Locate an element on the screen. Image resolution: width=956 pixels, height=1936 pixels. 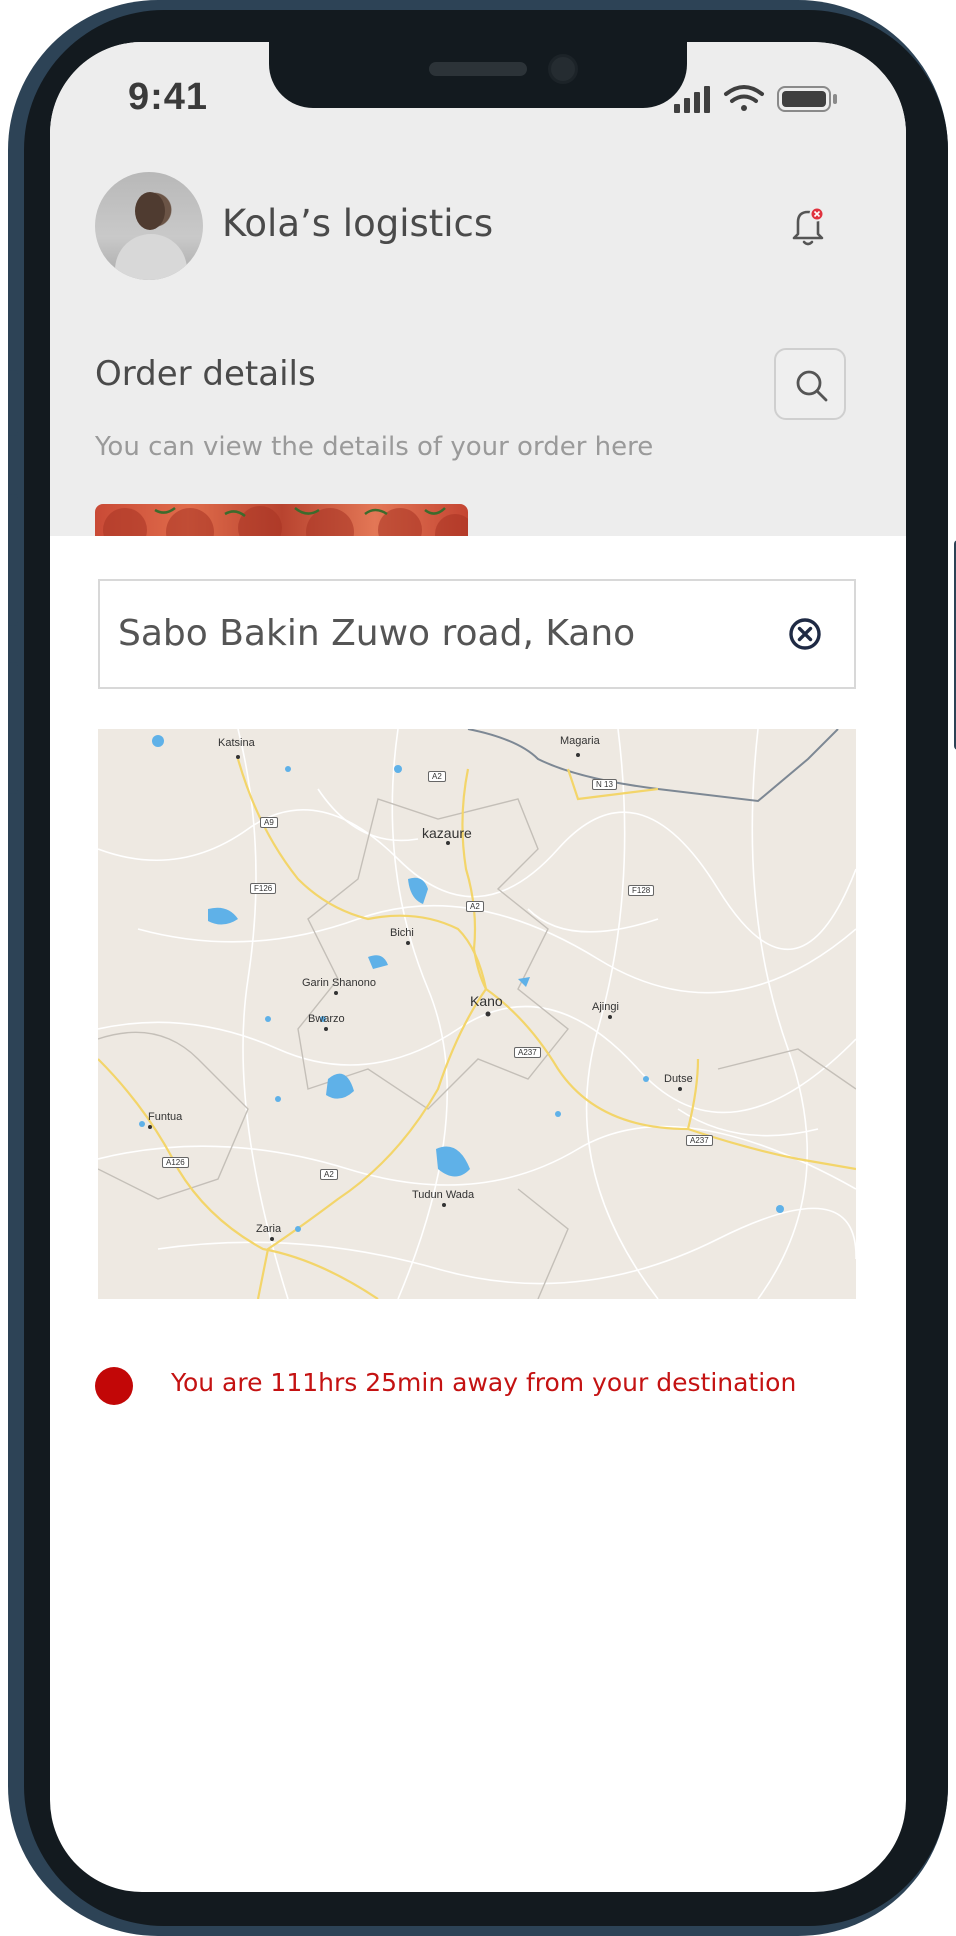
speaker-grille is located at coordinates (478, 69).